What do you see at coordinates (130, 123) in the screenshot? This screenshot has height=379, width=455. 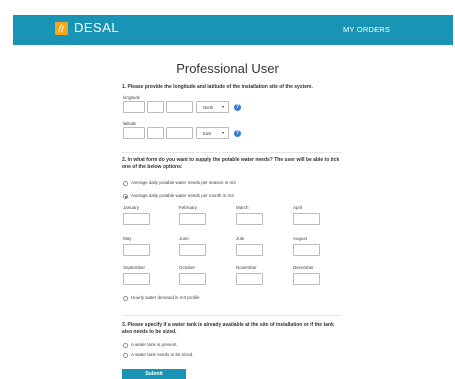 I see `latitude-label: latitude` at bounding box center [130, 123].